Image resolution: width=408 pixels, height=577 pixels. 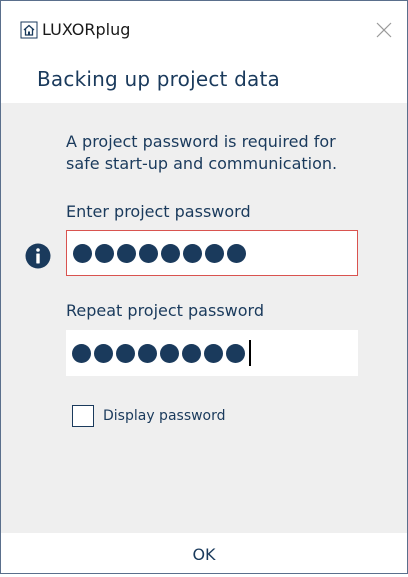 I want to click on window-title: LUXORplug, so click(x=86, y=29).